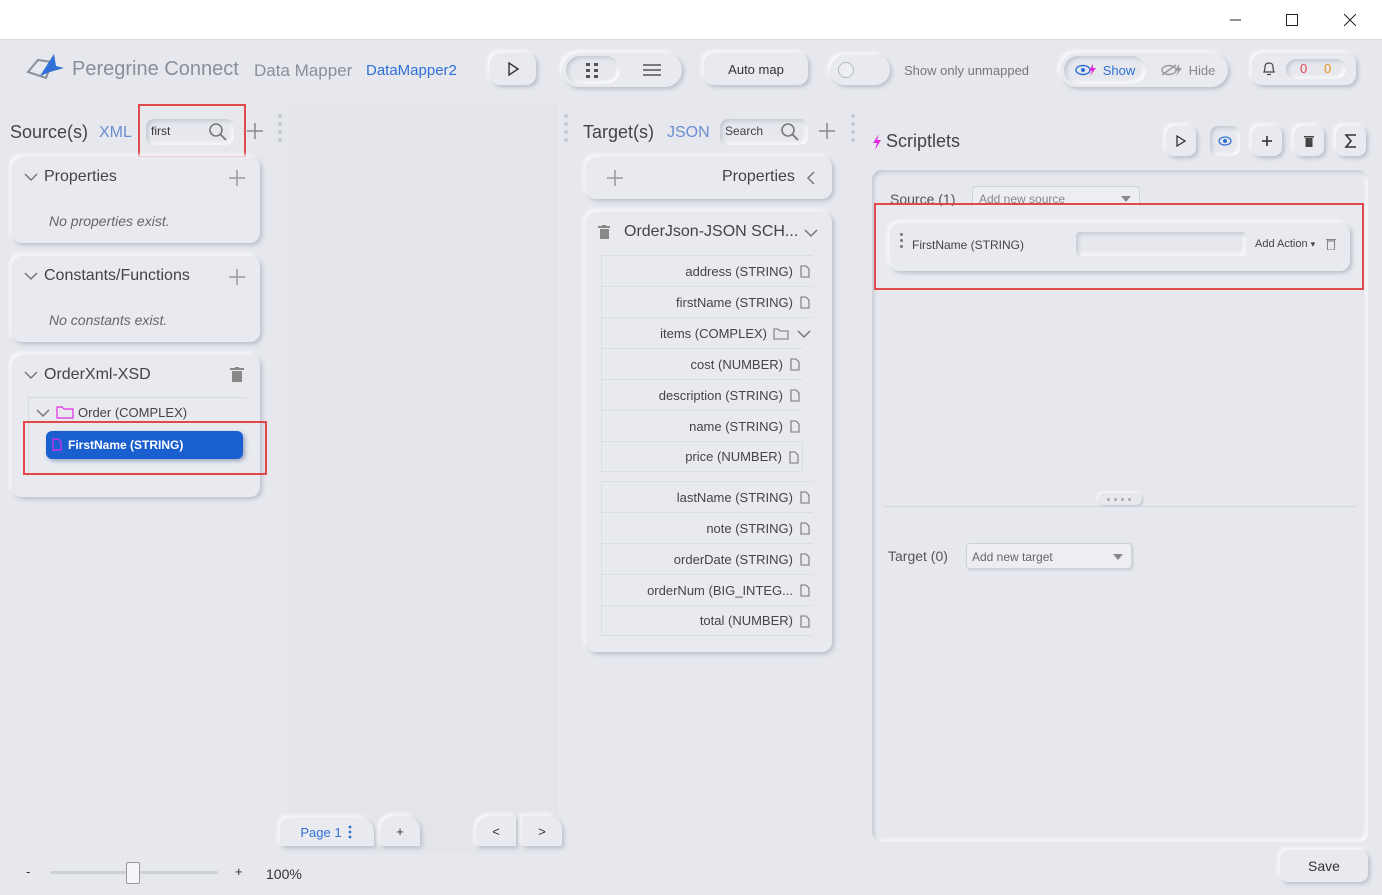 The image size is (1382, 895). I want to click on peregrine-logo-icon, so click(46, 67).